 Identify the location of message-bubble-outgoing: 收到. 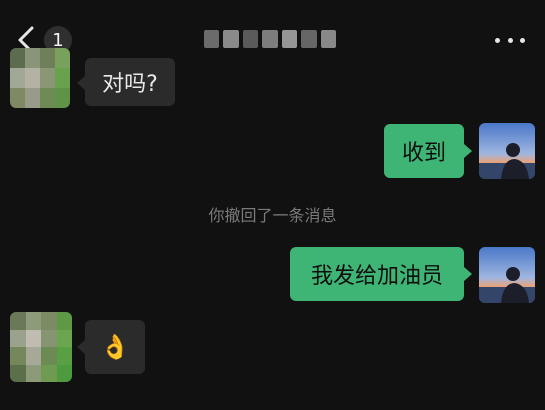
(424, 151).